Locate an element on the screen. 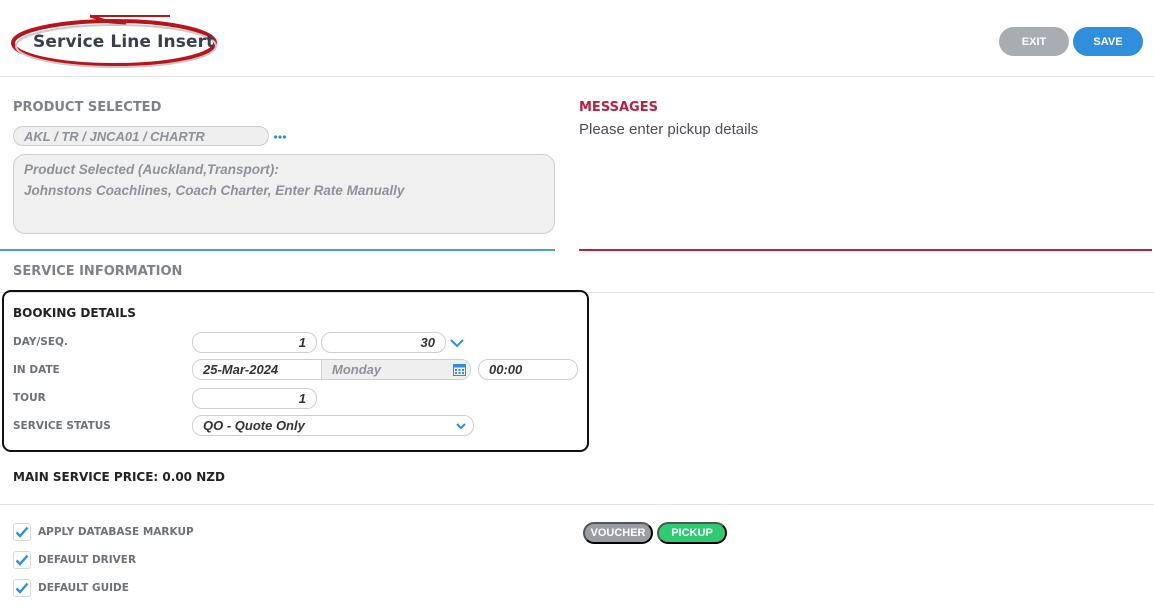  exit-button: EXIT is located at coordinates (1034, 41).